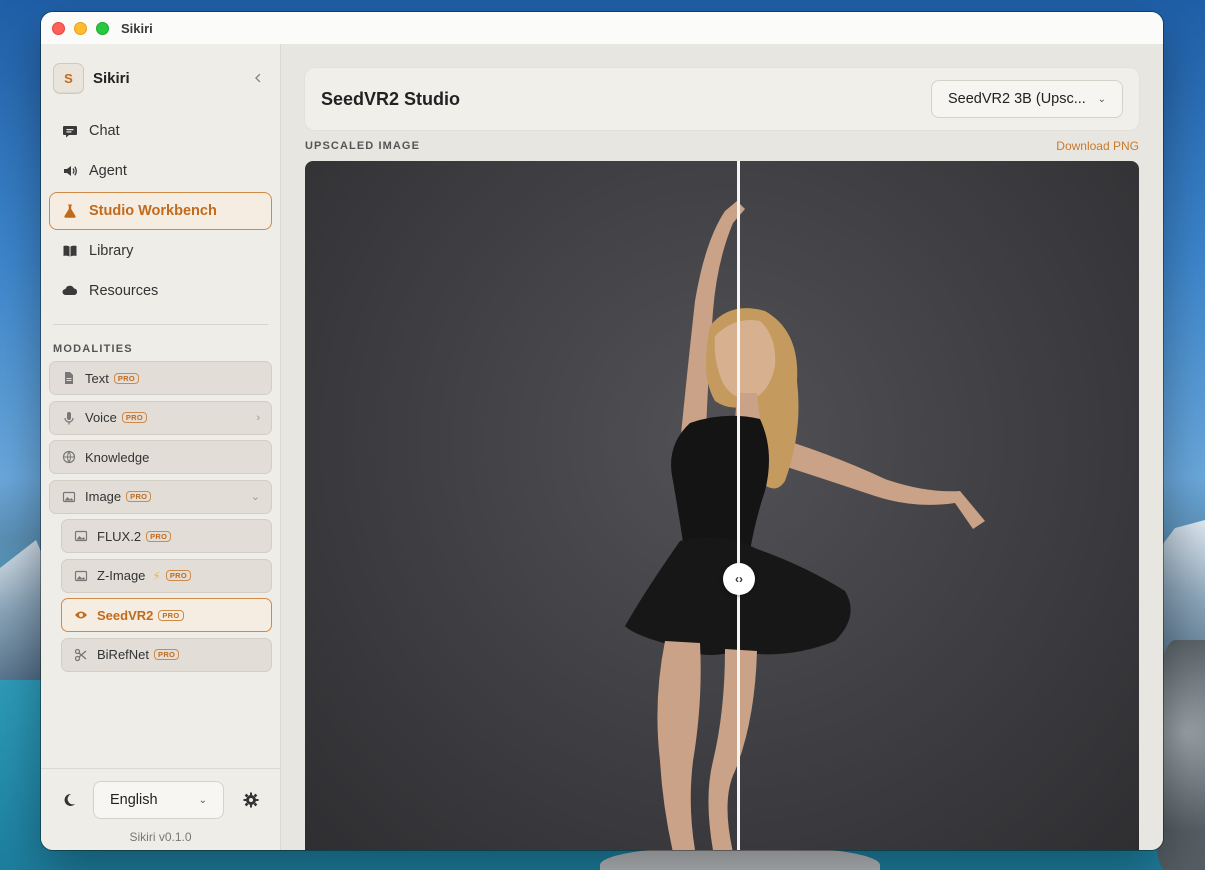  What do you see at coordinates (160, 72) in the screenshot?
I see `brand: S Sikiri` at bounding box center [160, 72].